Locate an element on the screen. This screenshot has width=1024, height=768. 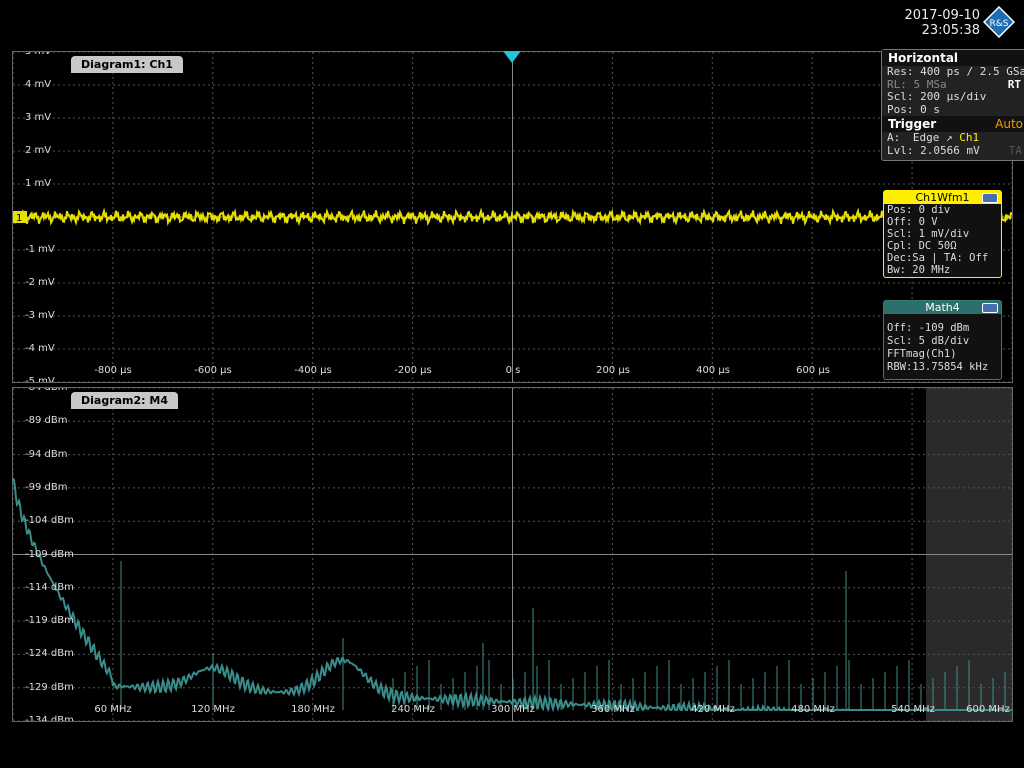
trigger-a-label: A: is located at coordinates (894, 137).